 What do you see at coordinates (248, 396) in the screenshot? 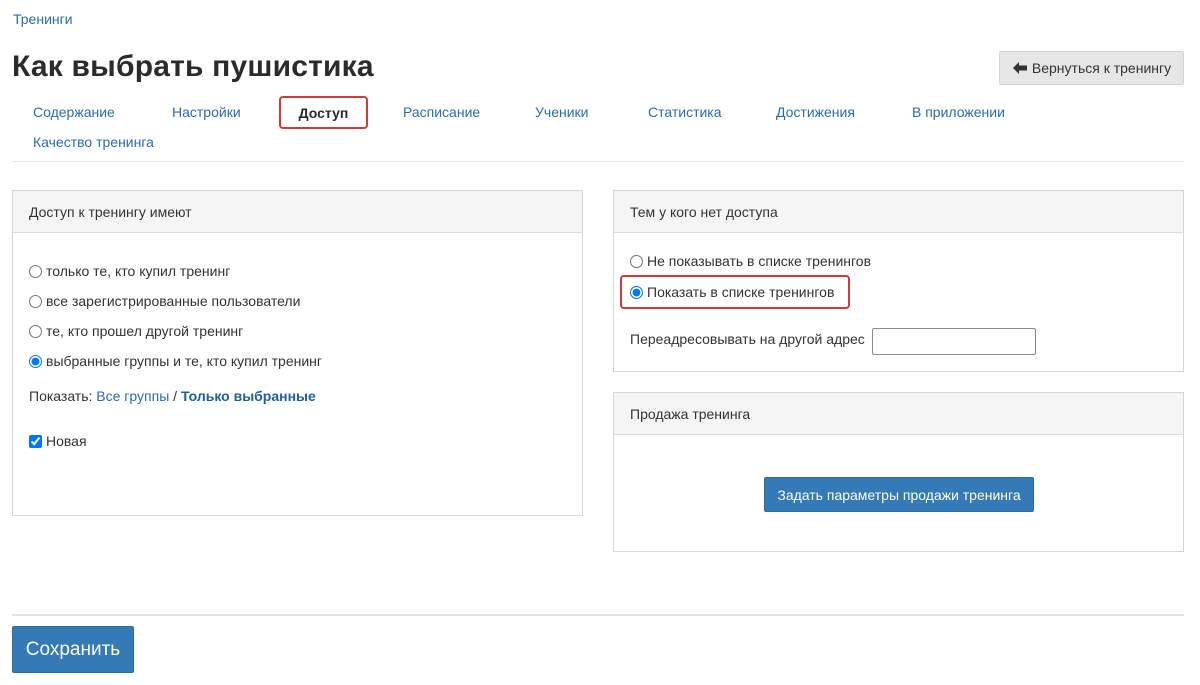
I see `only-selected-link: Только выбранные` at bounding box center [248, 396].